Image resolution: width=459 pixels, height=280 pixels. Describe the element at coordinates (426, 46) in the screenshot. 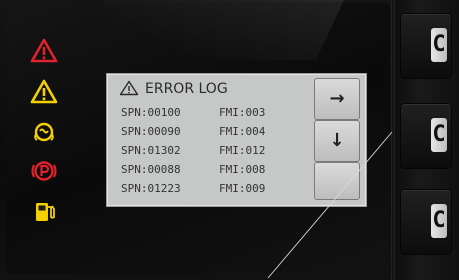

I see `softkey-1: C` at that location.